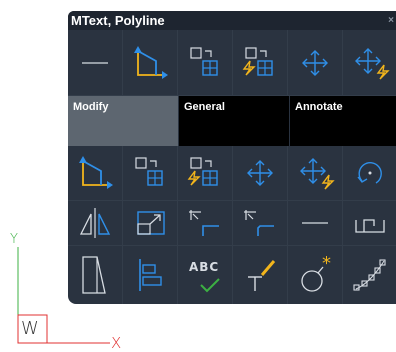 The image size is (396, 352). Describe the element at coordinates (204, 267) in the screenshot. I see `abc-text: ABC` at that location.